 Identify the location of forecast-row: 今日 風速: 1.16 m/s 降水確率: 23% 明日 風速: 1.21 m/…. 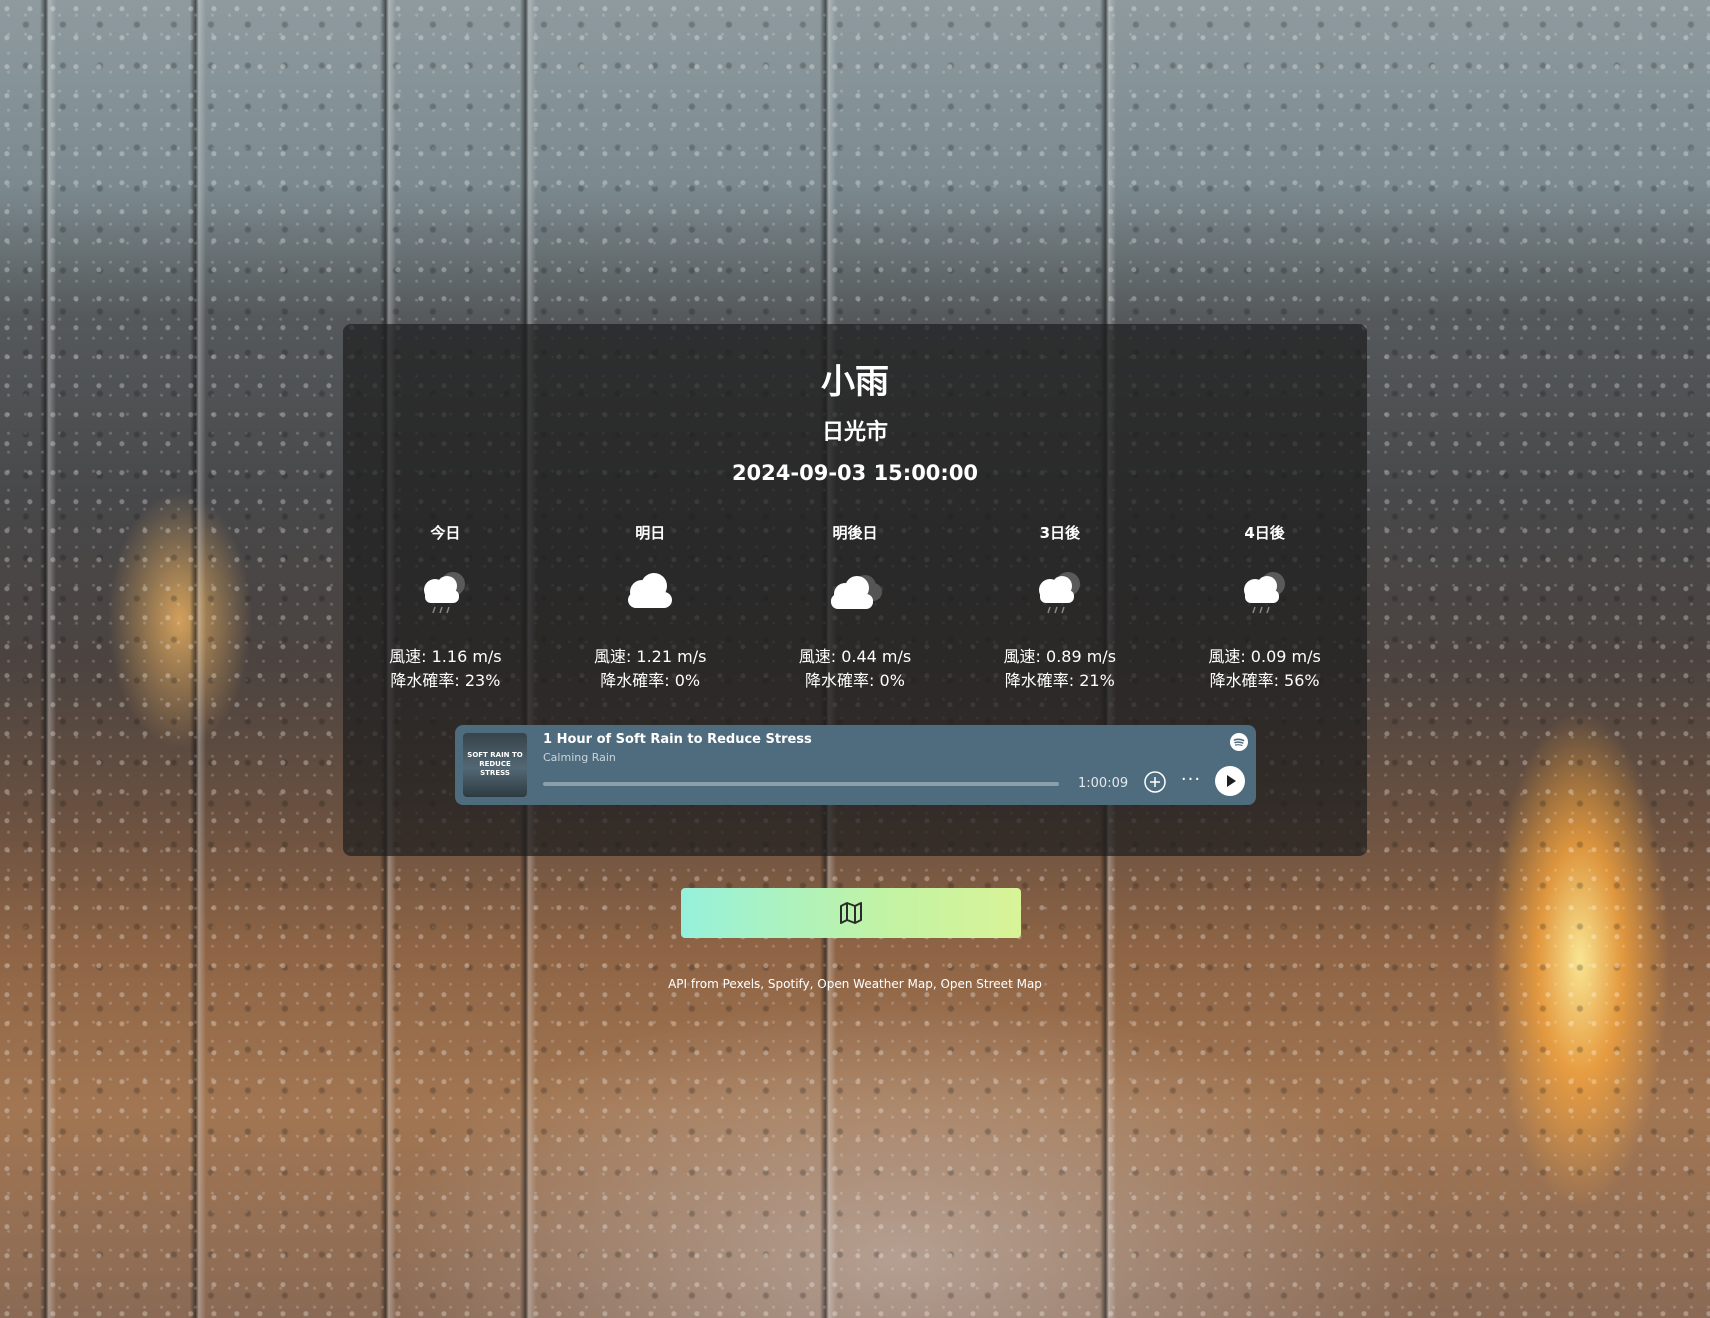
(855, 622).